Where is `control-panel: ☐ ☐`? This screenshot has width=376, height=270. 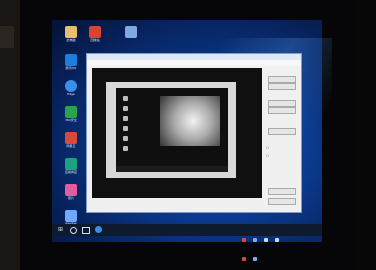
control-panel: ☐ ☐ is located at coordinates (281, 138).